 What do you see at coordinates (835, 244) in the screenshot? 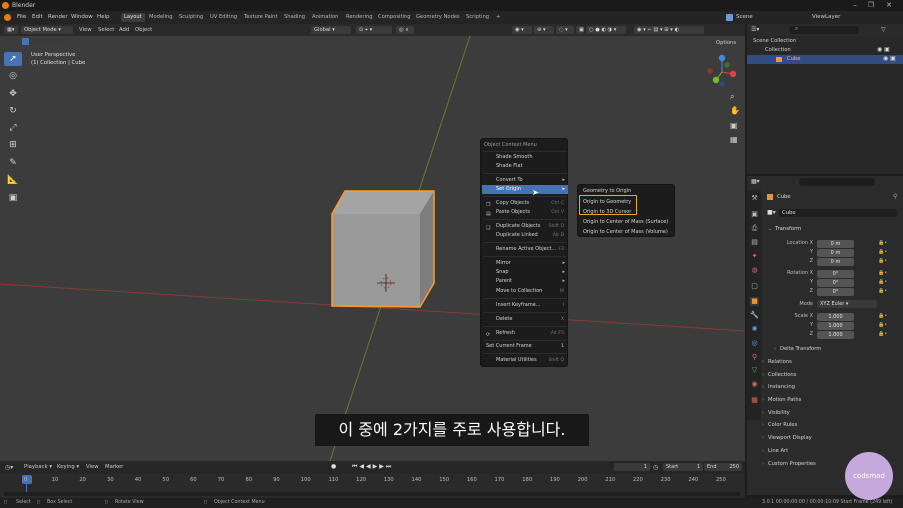
I see `location-x-field: 0 m` at bounding box center [835, 244].